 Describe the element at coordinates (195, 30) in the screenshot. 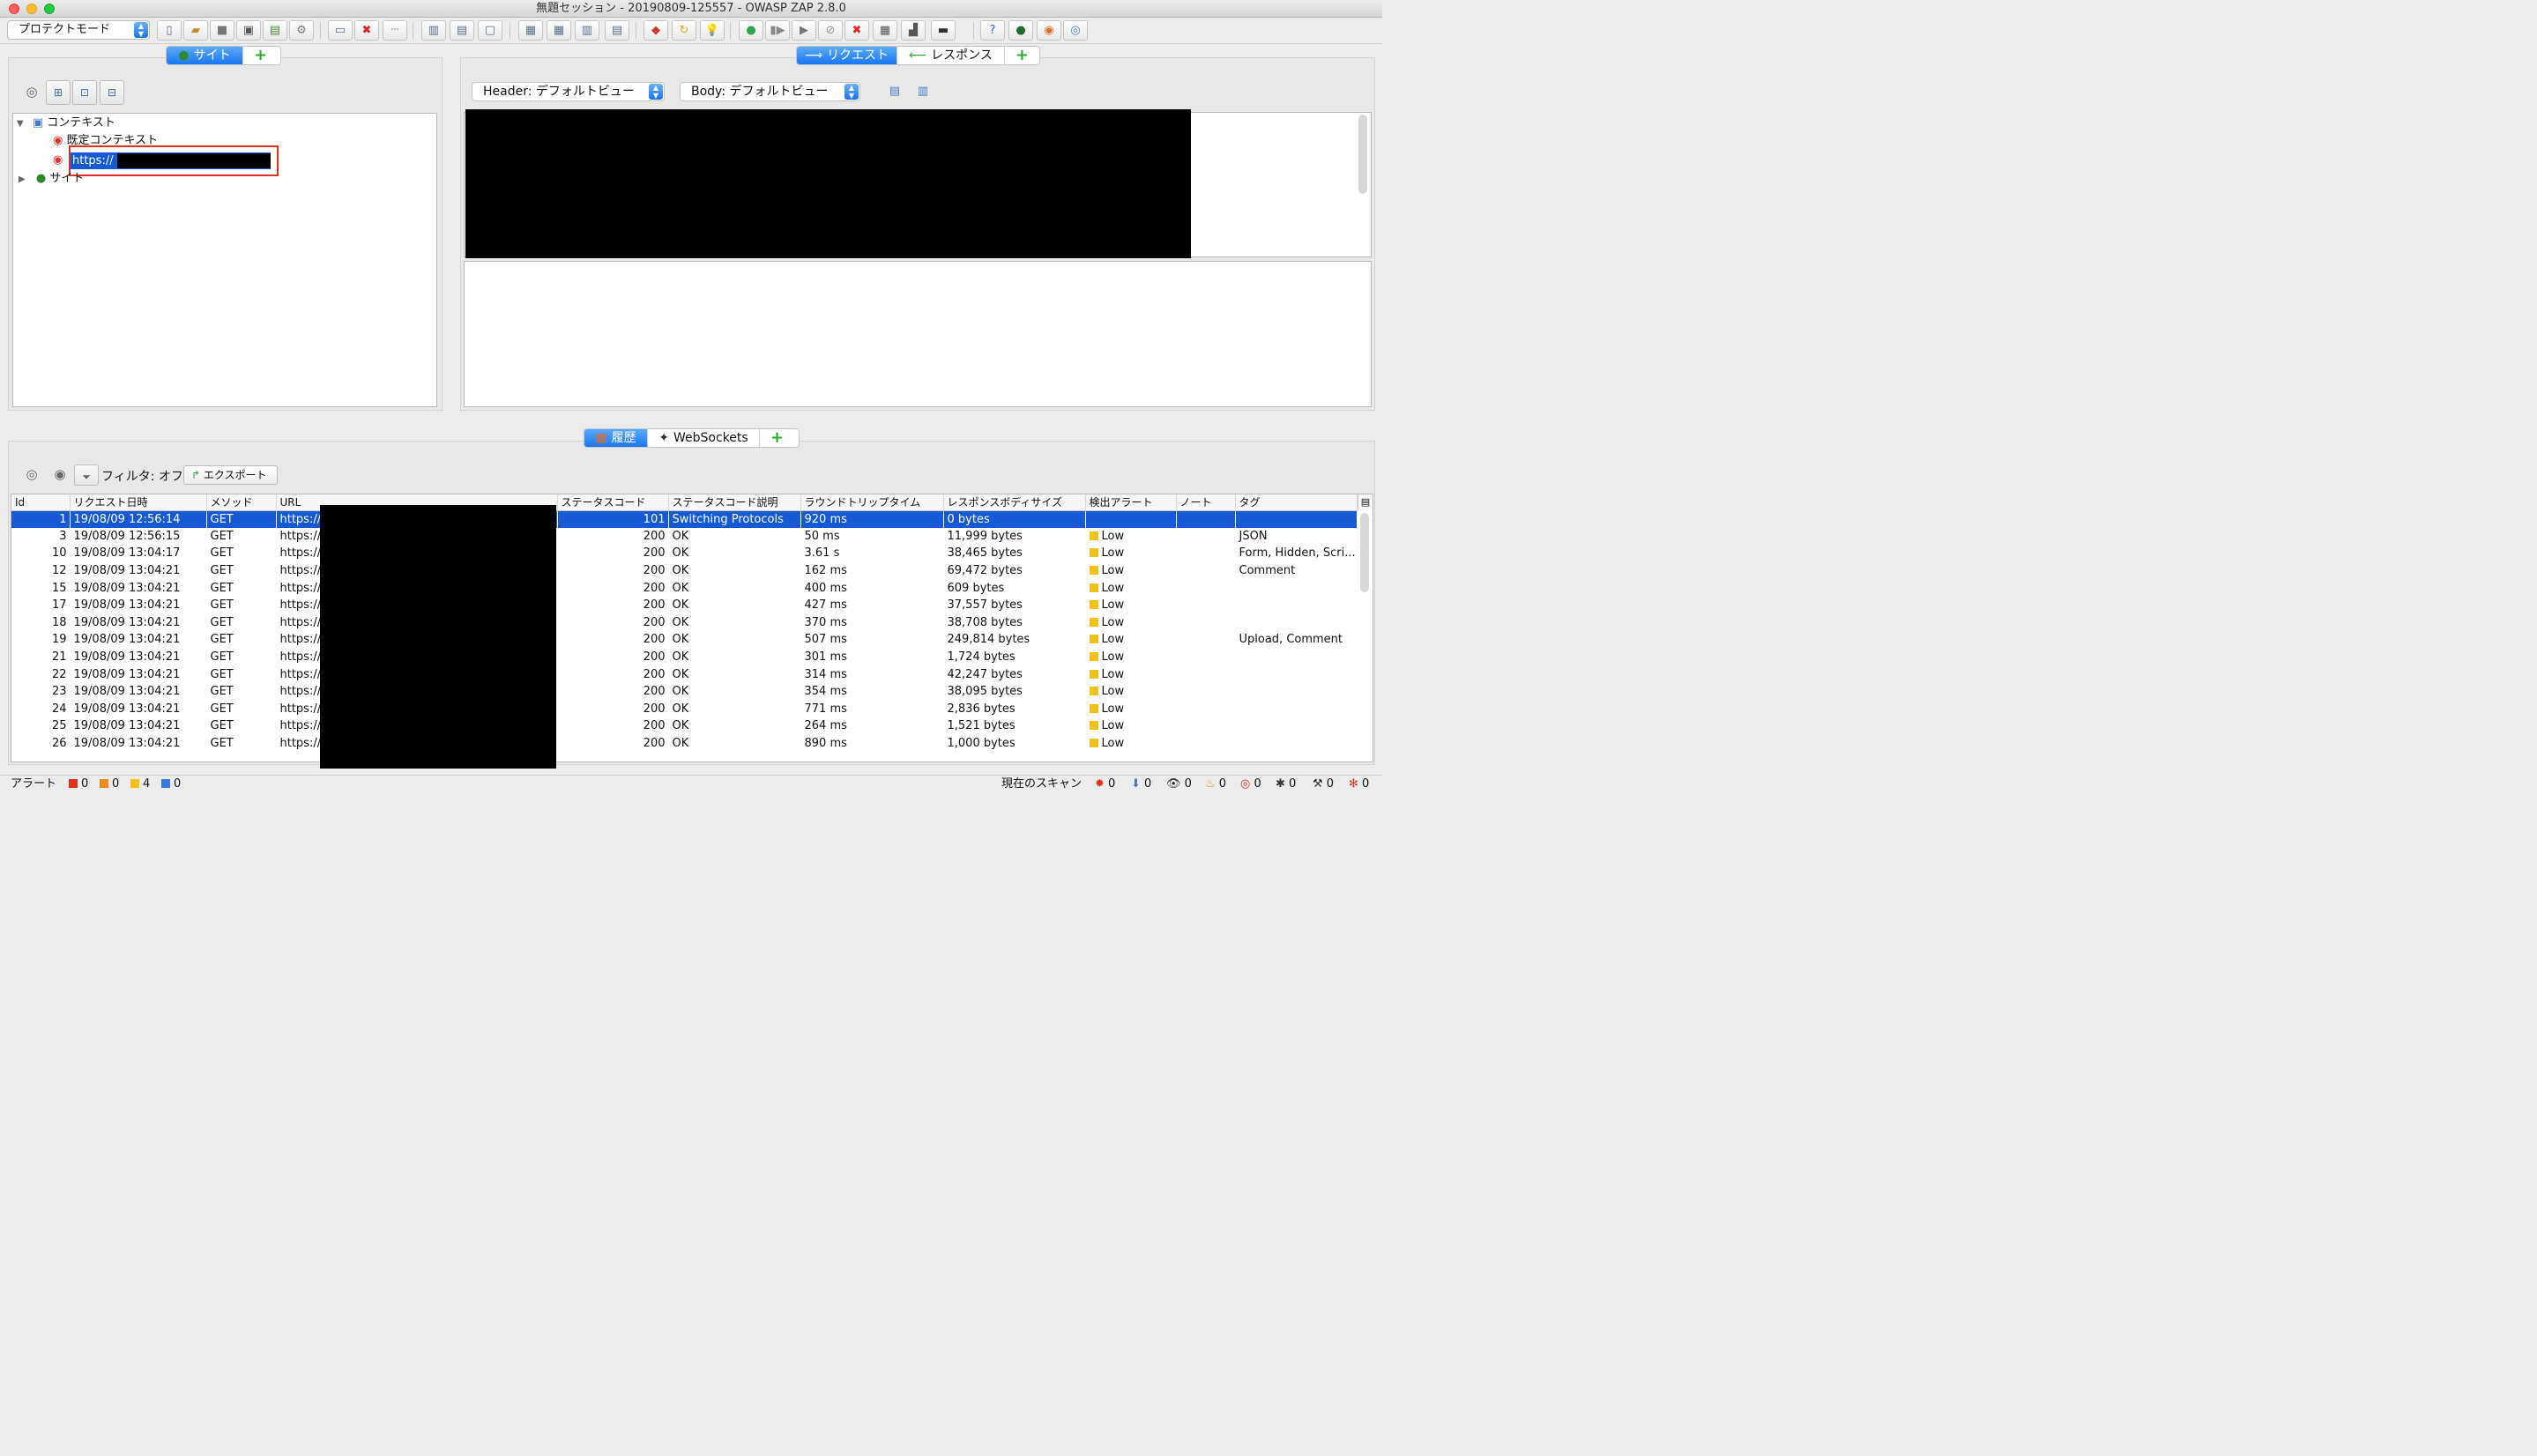

I see `open-session-icon: ▰` at that location.